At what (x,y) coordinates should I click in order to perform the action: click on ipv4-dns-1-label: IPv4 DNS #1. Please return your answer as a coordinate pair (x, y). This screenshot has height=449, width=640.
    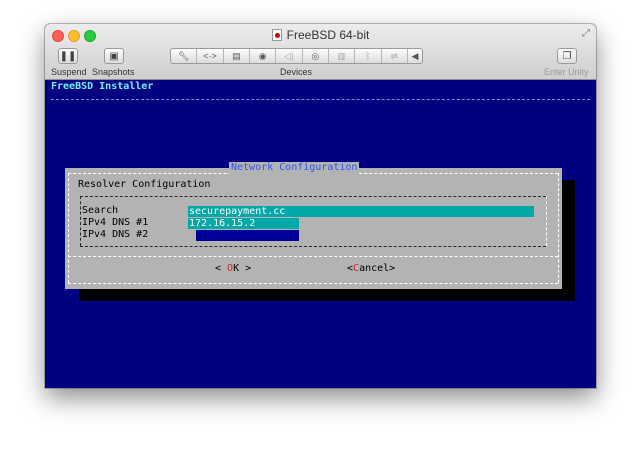
    Looking at the image, I should click on (115, 222).